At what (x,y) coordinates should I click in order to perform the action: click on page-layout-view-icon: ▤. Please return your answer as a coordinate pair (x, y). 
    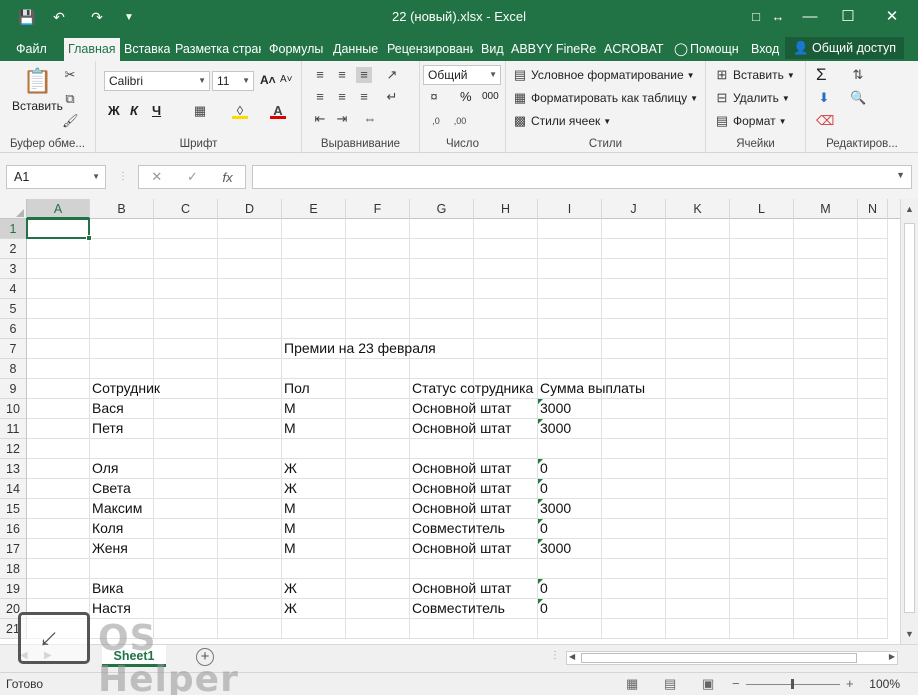
    Looking at the image, I should click on (670, 684).